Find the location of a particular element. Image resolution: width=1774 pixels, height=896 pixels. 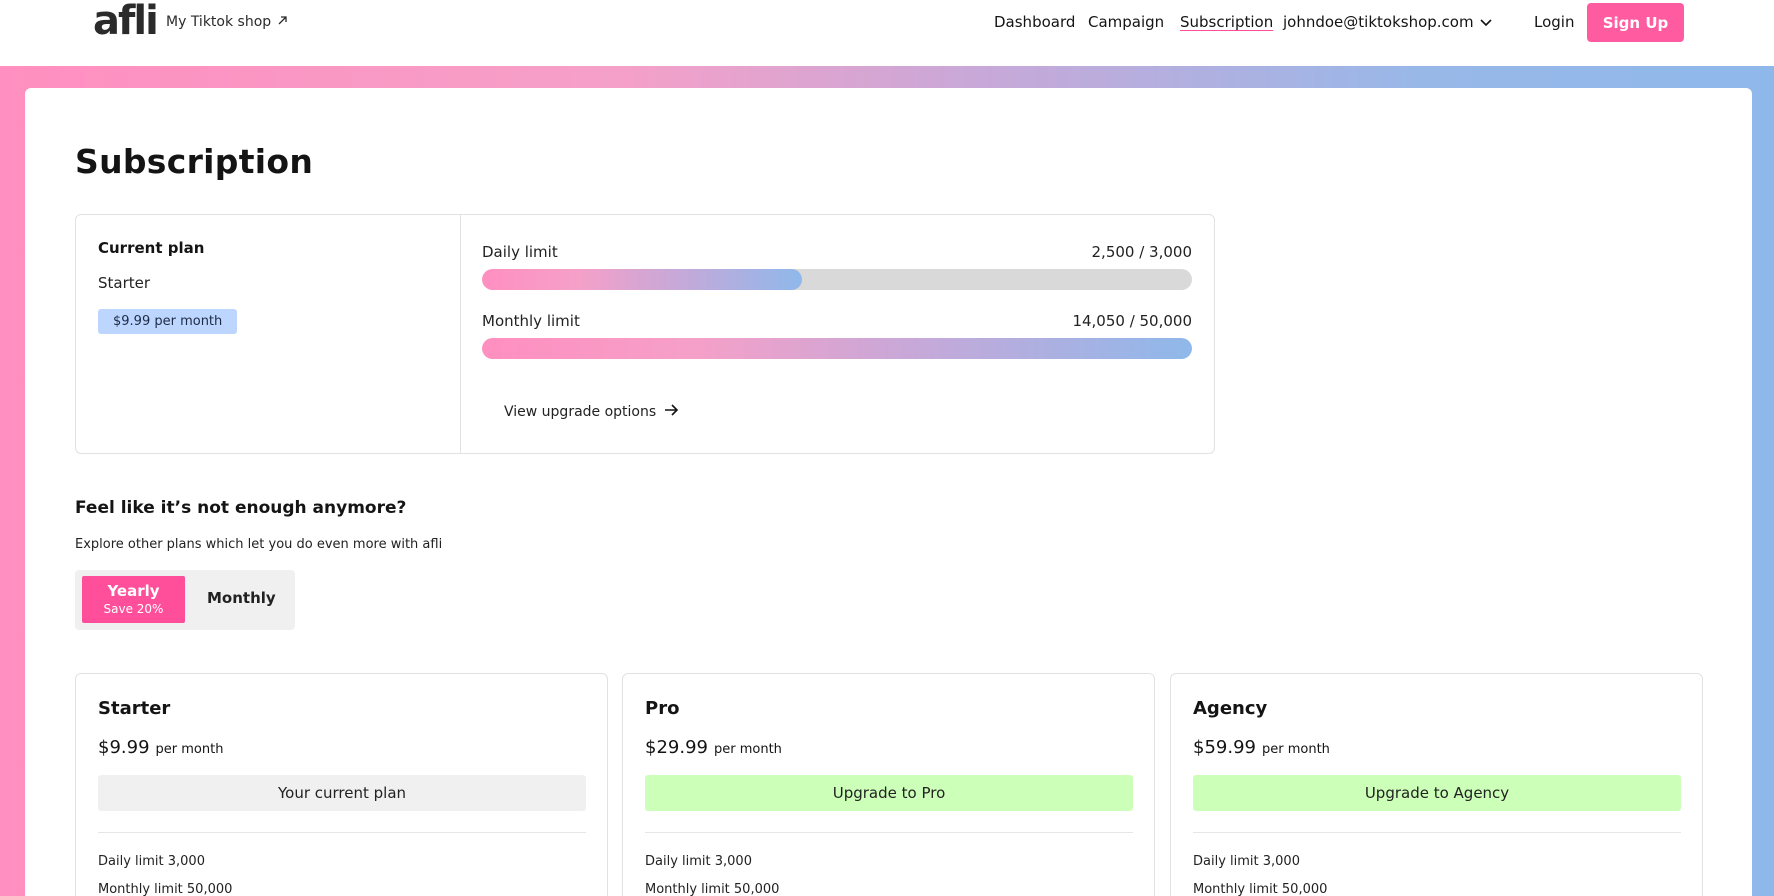

plan-price: $9.99 per month is located at coordinates (160, 747).